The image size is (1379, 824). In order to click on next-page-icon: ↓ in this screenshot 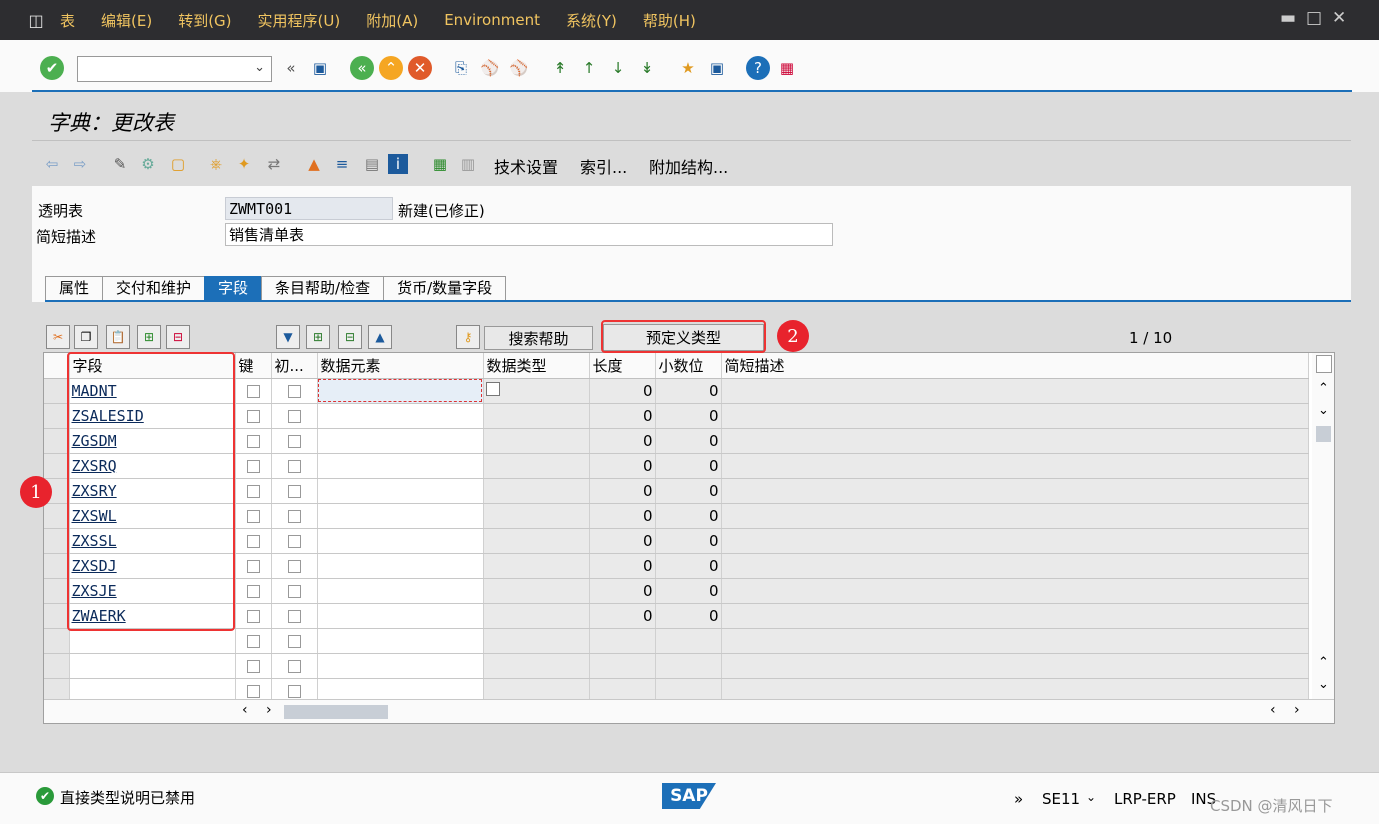, I will do `click(618, 68)`.